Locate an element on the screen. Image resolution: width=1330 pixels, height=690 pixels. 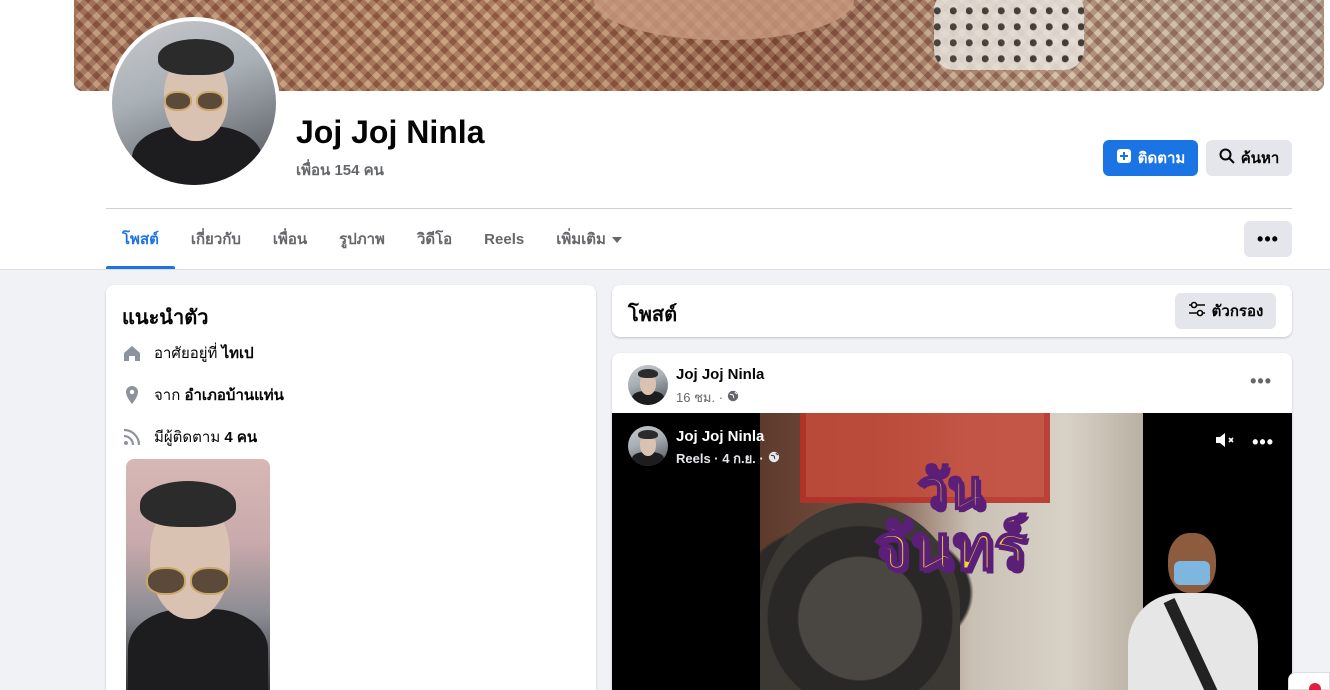
tab-videos-label: วิดีโอ is located at coordinates (434, 239).